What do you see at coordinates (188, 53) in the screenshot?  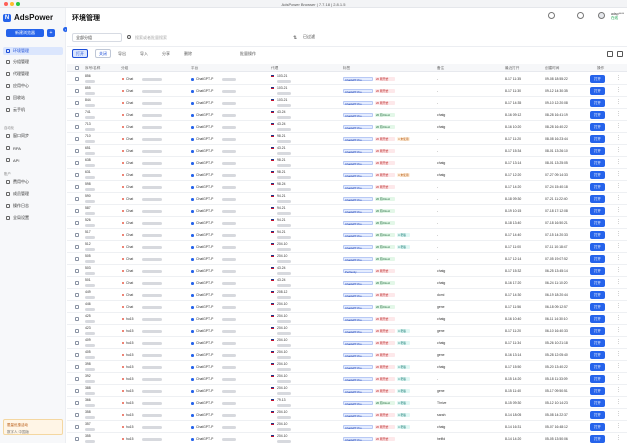 I see `delete-button: 删除` at bounding box center [188, 53].